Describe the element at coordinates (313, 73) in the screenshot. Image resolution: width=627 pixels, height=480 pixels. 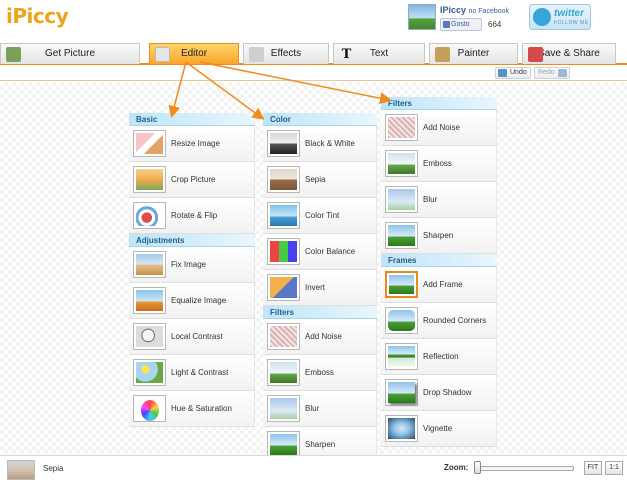
I see `edit-toolbar: Undo Redo` at that location.